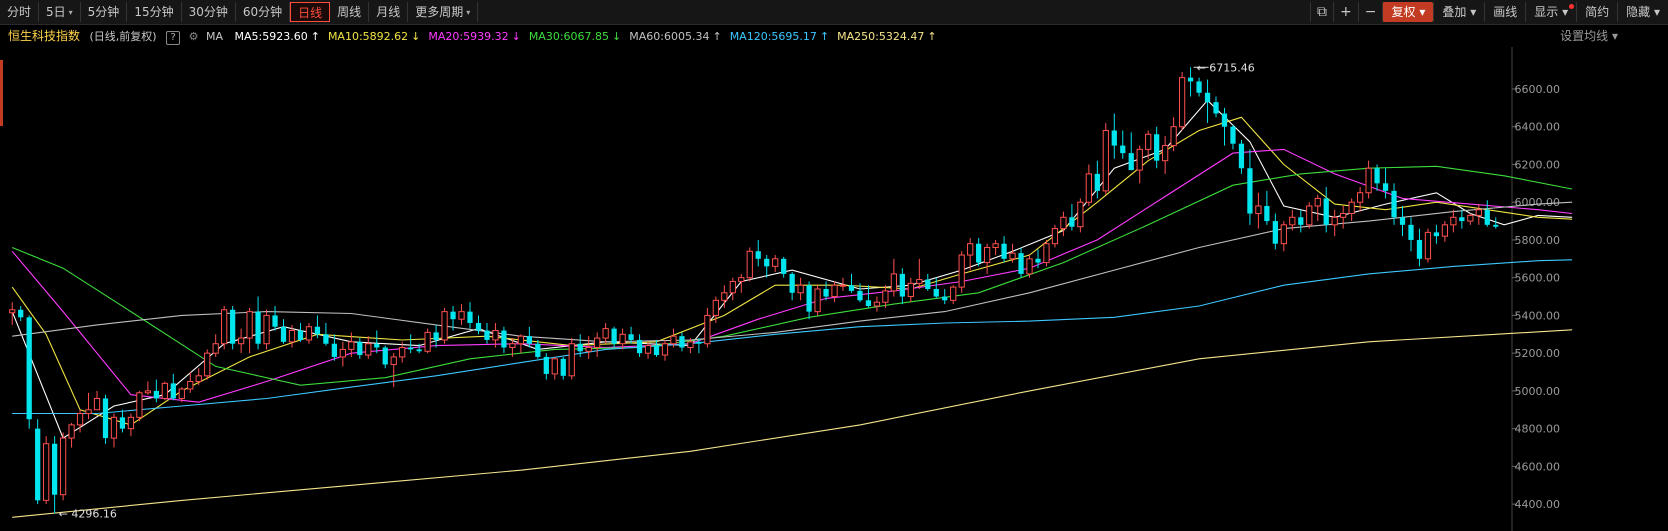  I want to click on tab-9: 更多周期 ▾, so click(443, 12).